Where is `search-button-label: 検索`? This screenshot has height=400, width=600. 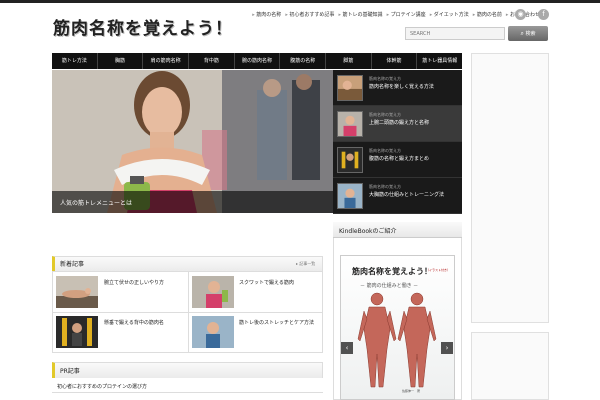 search-button-label: 検索 is located at coordinates (530, 33).